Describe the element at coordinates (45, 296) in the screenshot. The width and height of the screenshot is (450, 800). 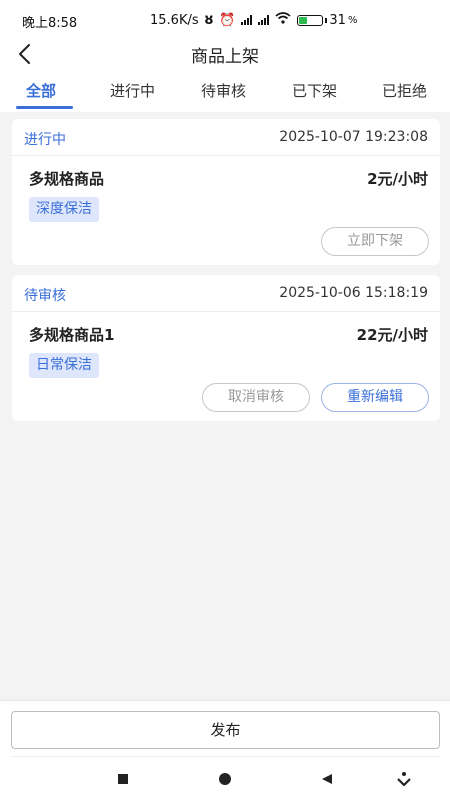
I see `card-status: 待审核` at that location.